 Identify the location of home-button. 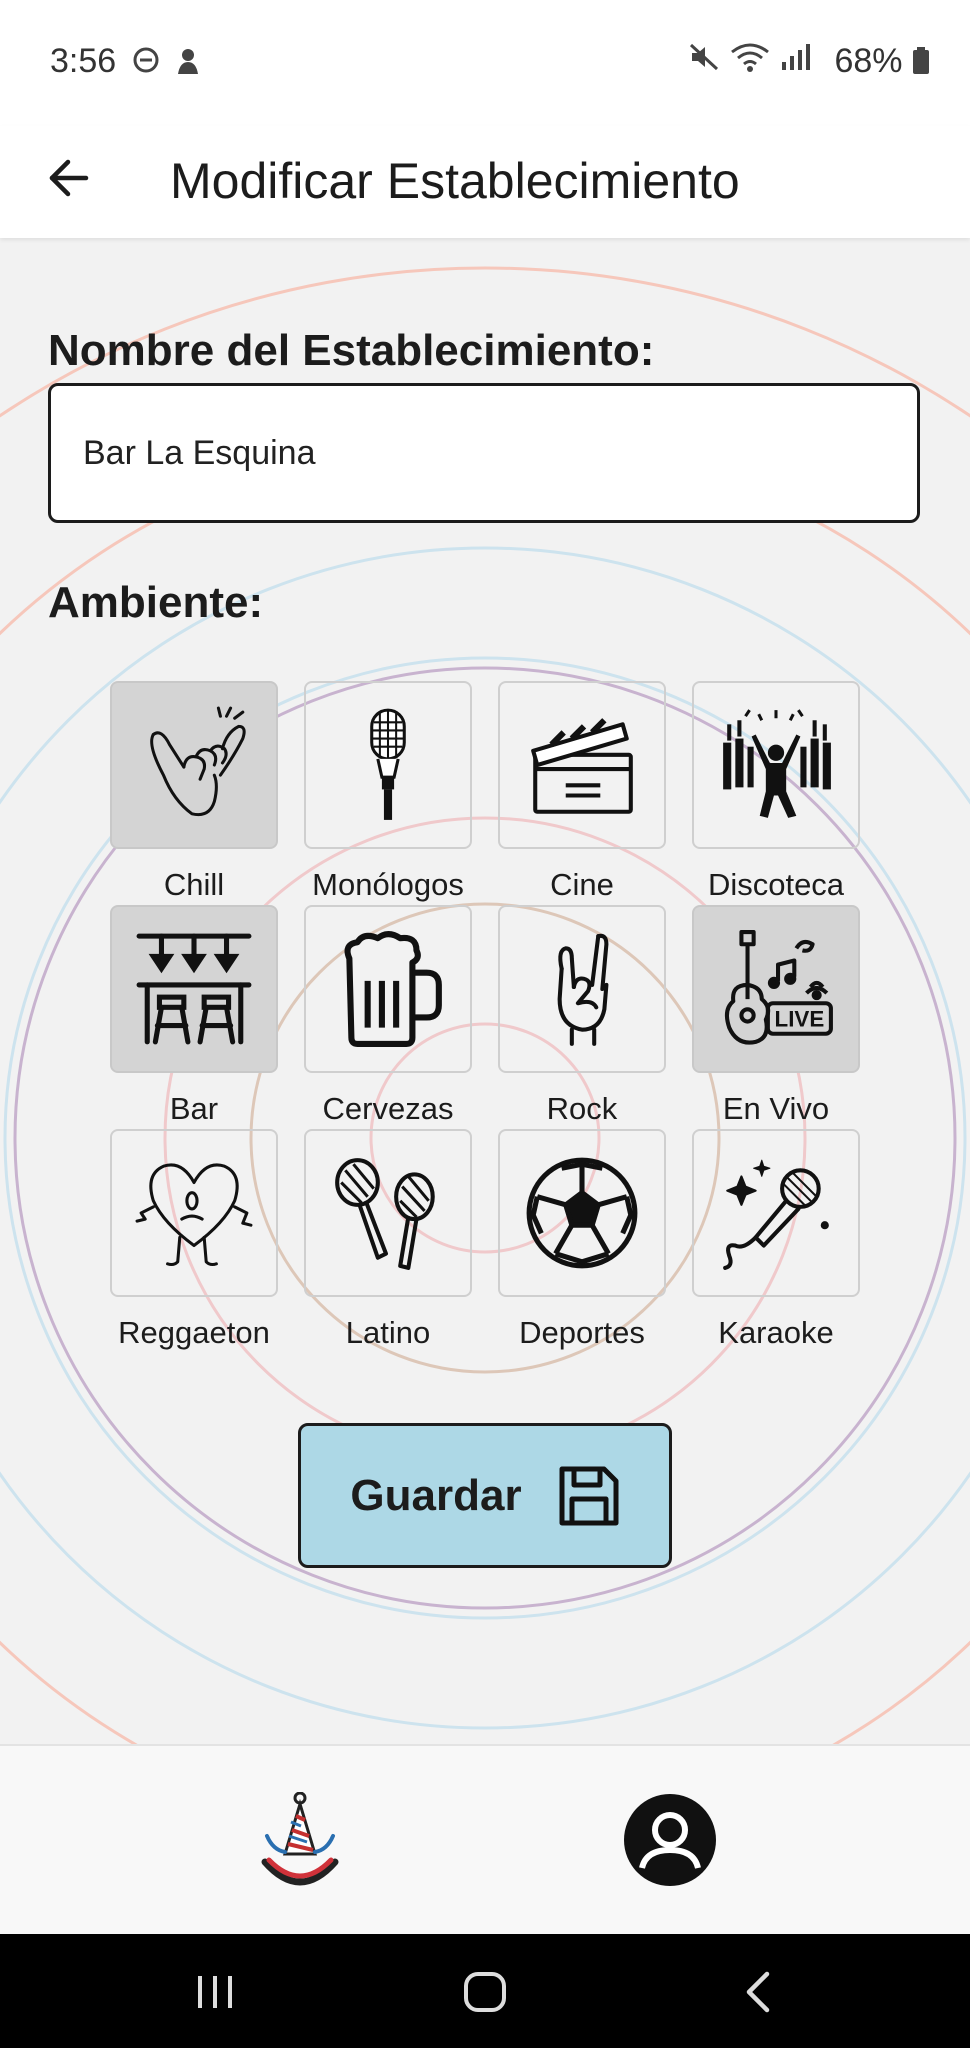
(485, 1992).